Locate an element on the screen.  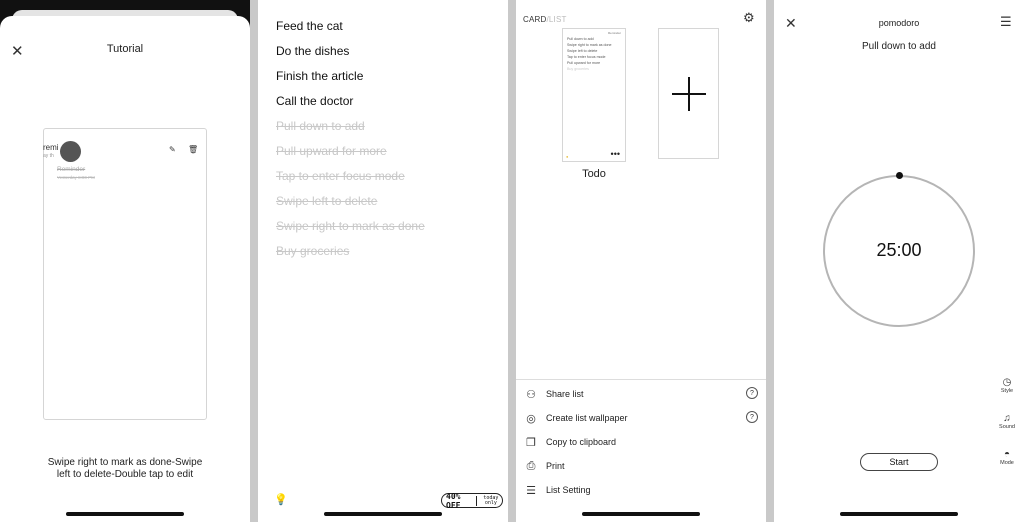
menu-item-create-list-wallpaper: ◎ Create list wallpaper? is located at coordinates (641, 418).